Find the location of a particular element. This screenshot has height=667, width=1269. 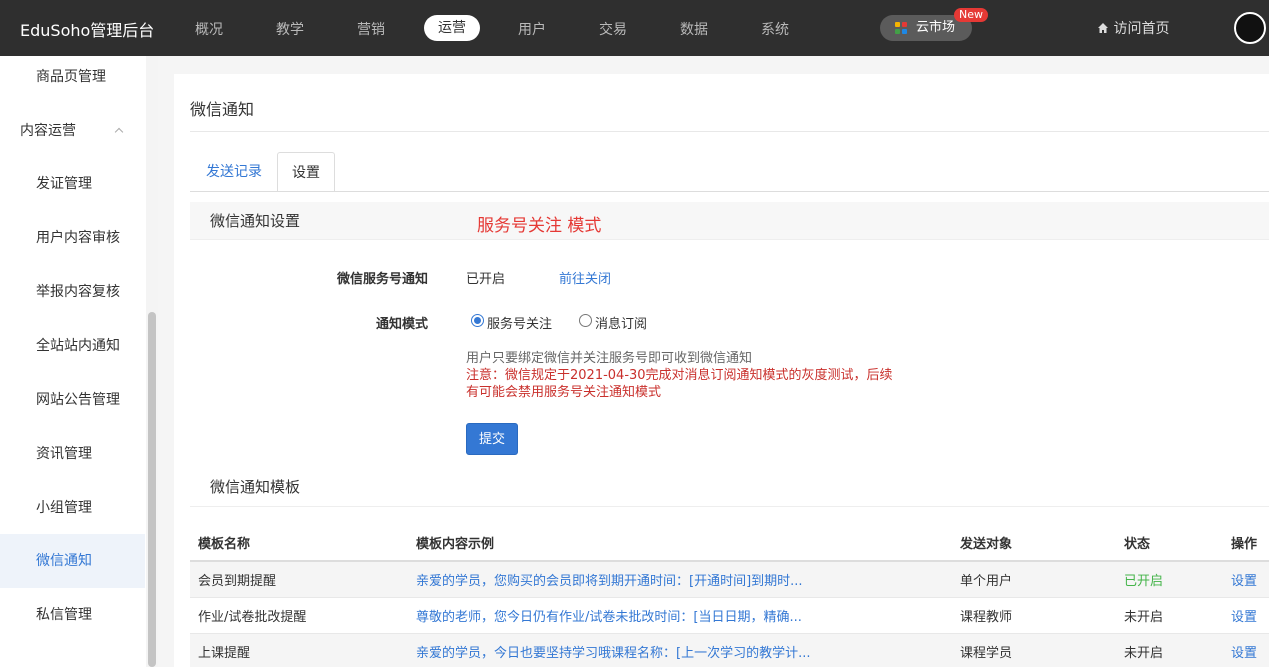

template-name: 上课提醒 is located at coordinates (299, 650).